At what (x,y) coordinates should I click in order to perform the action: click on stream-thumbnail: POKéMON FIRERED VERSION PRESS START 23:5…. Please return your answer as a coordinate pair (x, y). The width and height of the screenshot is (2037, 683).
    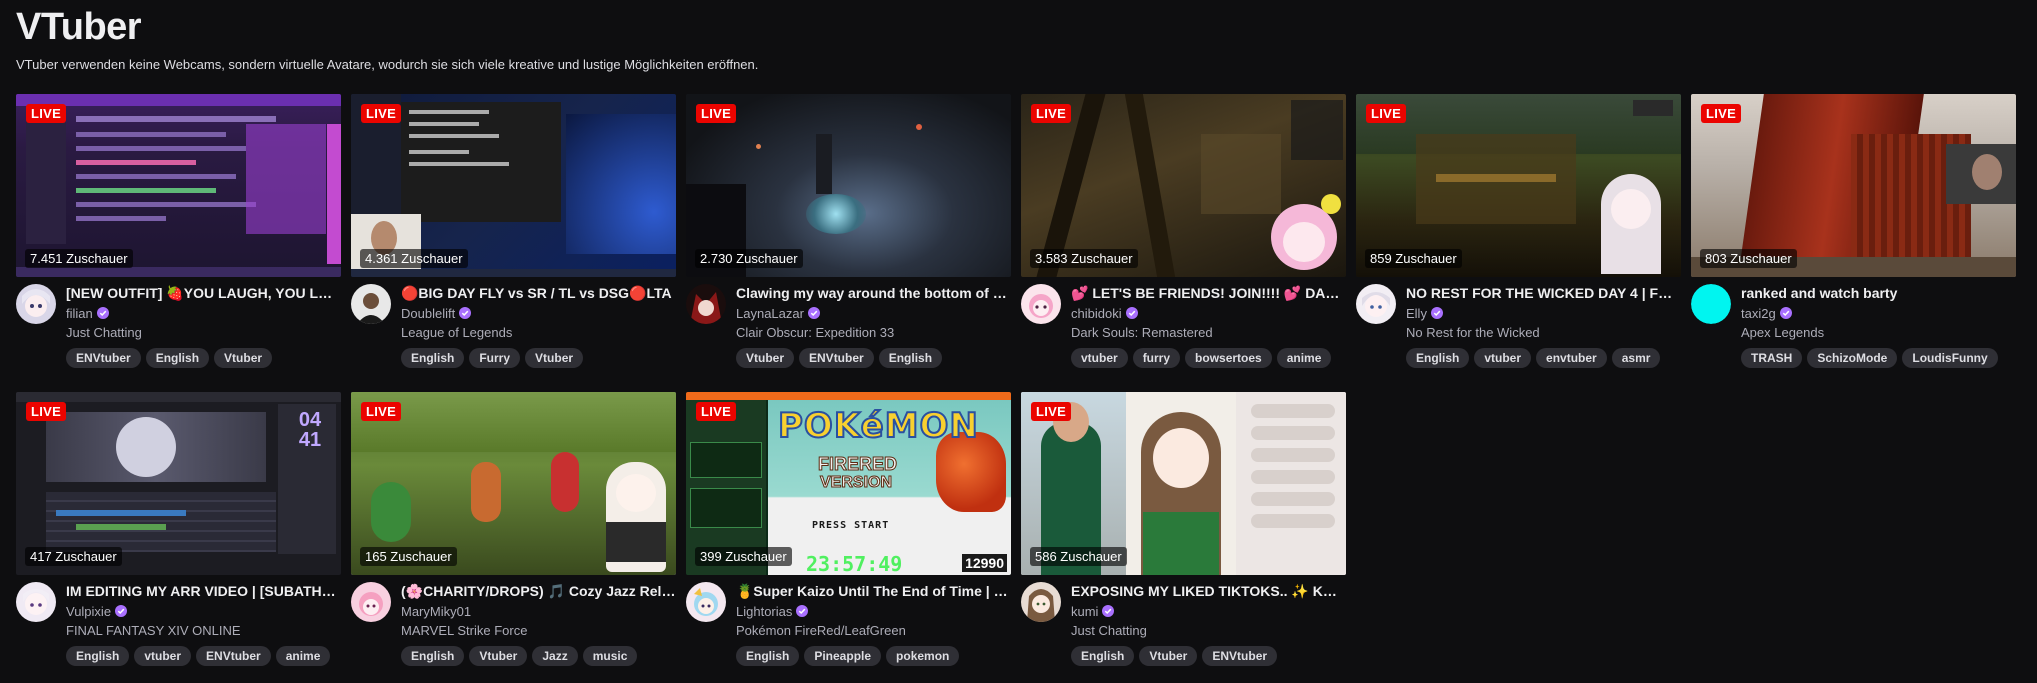
    Looking at the image, I should click on (848, 483).